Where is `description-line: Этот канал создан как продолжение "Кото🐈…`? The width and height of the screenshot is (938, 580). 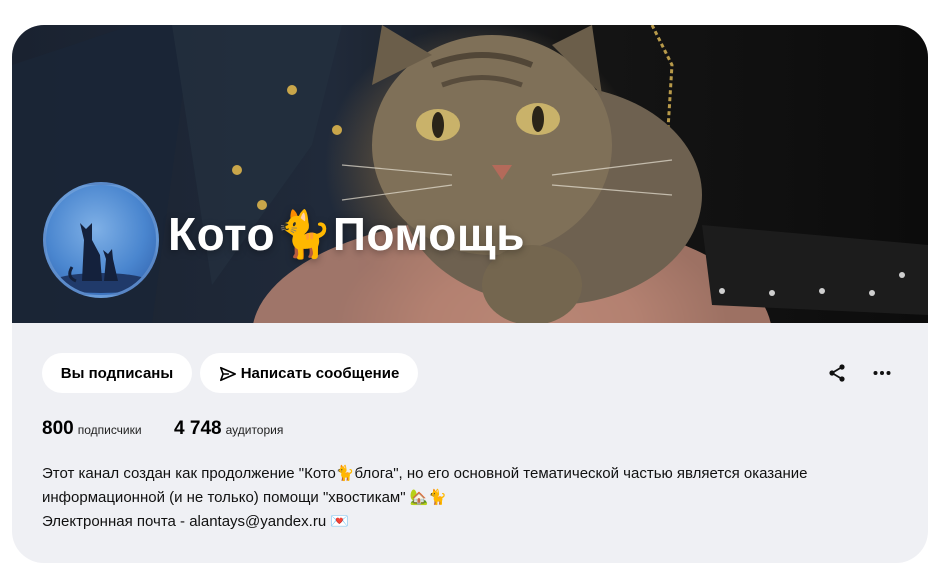 description-line: Этот канал создан как продолжение "Кото🐈… is located at coordinates (425, 473).